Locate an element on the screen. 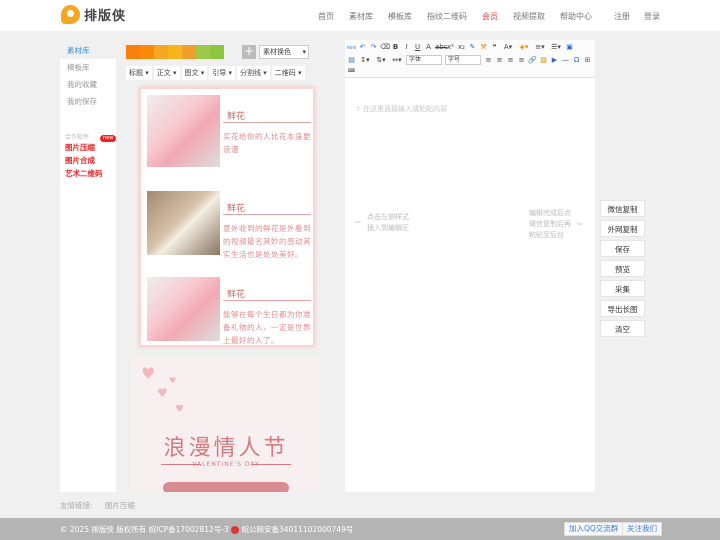 This screenshot has width=720, height=540. horizontal-rule-icon: — is located at coordinates (565, 60).